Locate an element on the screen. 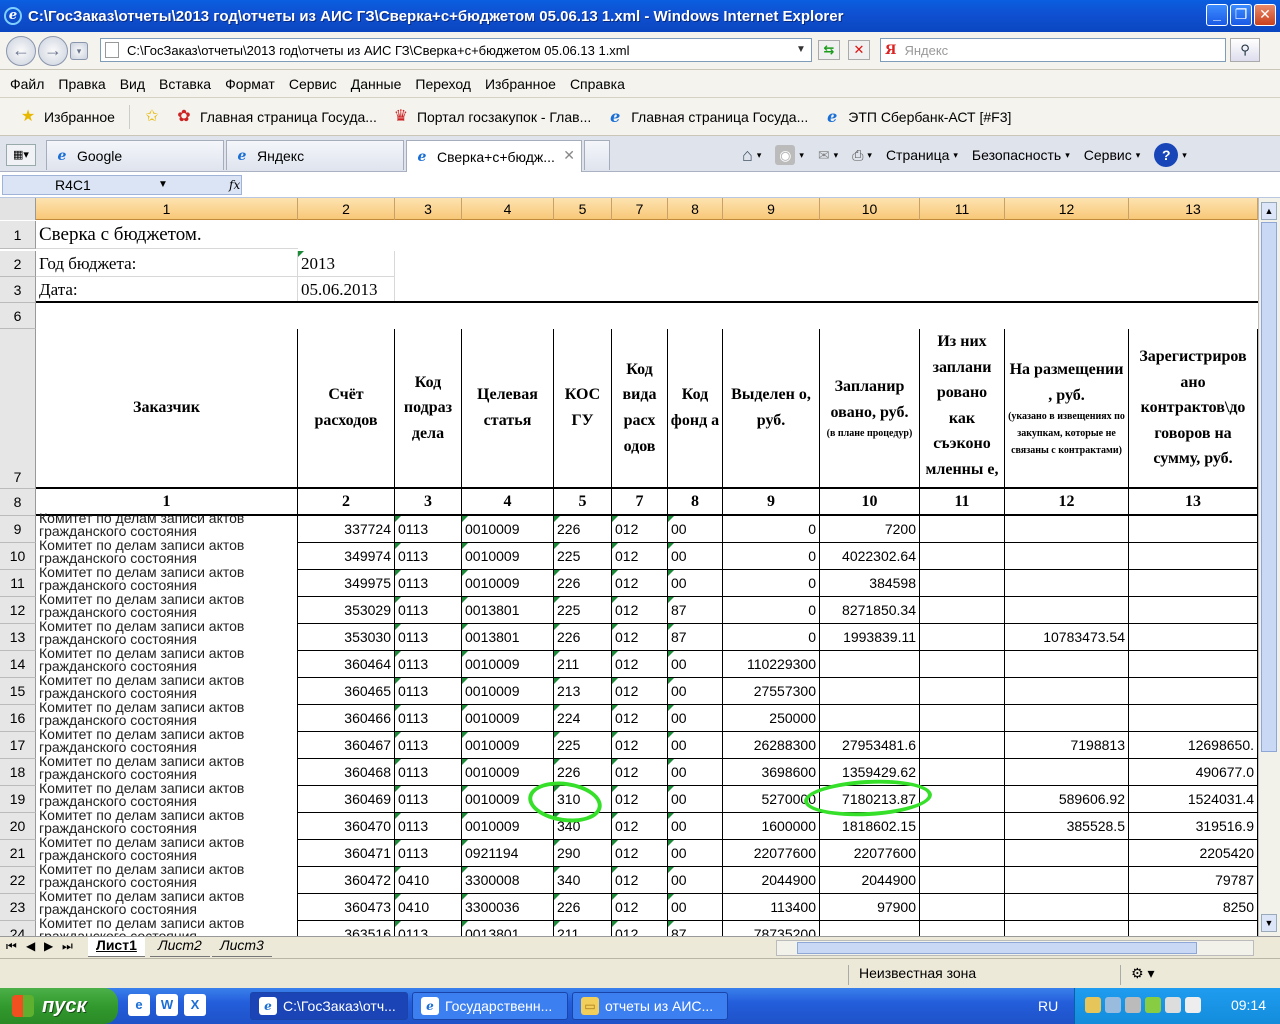  table-header-cell: Код фонд а is located at coordinates (695, 409).